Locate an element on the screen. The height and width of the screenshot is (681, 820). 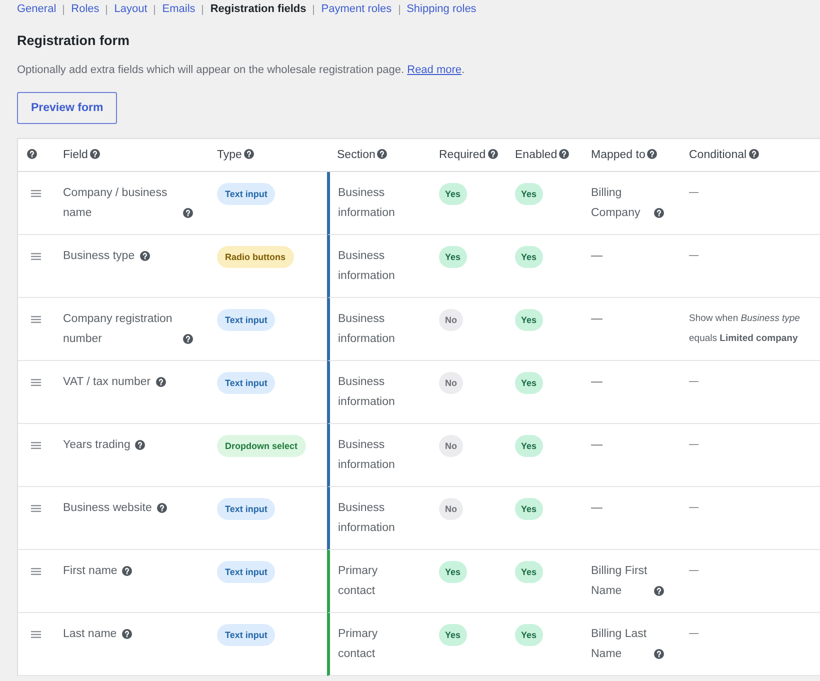
type-badge: Radio buttons is located at coordinates (255, 257).